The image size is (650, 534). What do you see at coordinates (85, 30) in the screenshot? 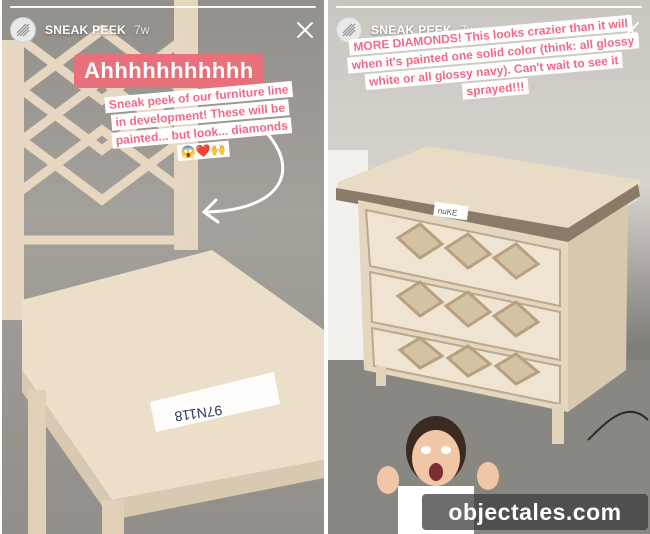
I see `story-username: SNEAK PEEK` at bounding box center [85, 30].